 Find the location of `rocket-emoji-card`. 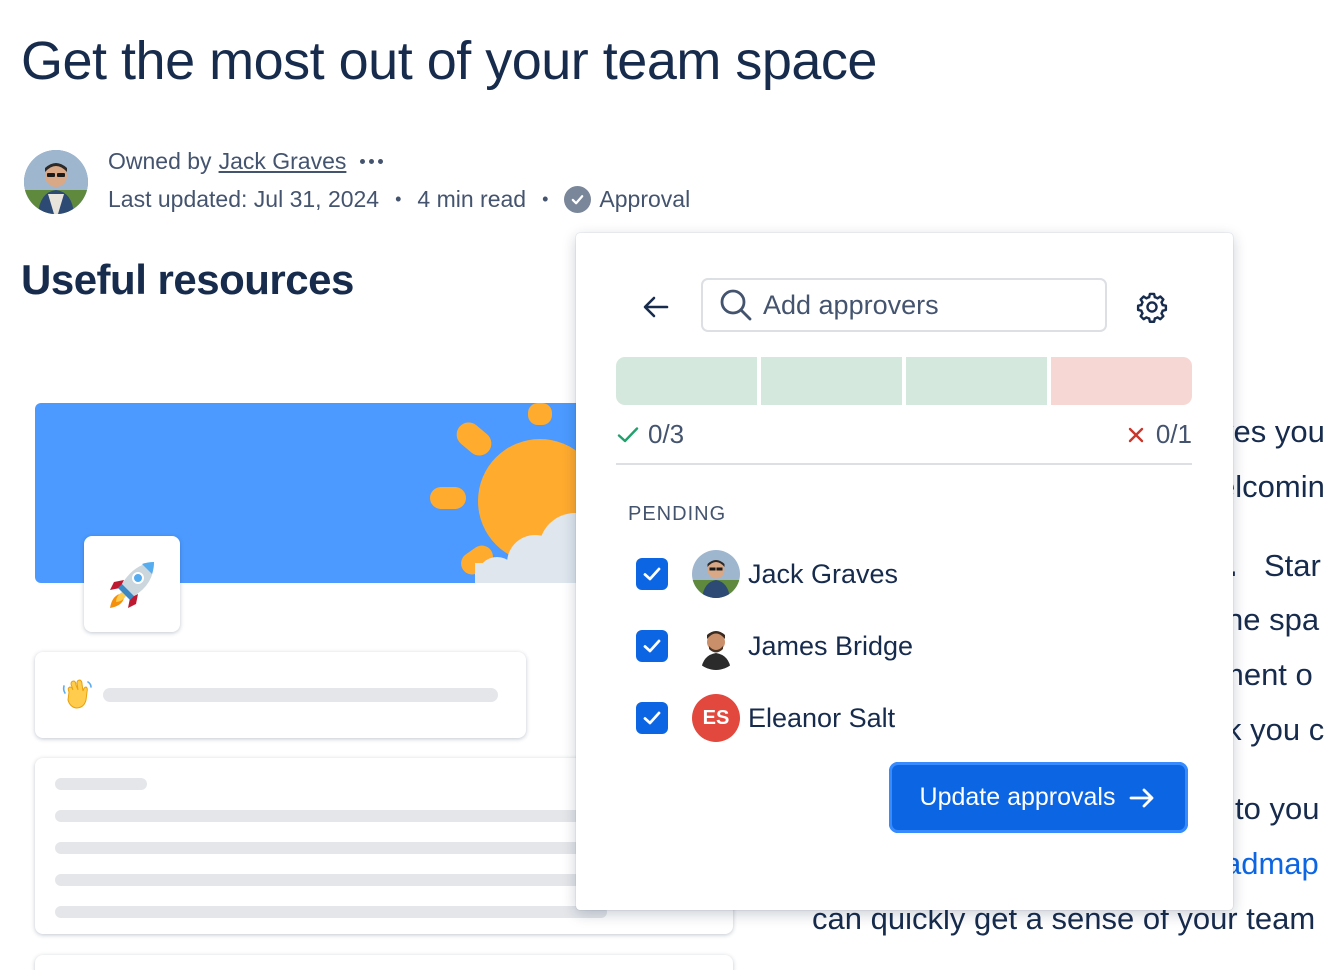

rocket-emoji-card is located at coordinates (132, 584).